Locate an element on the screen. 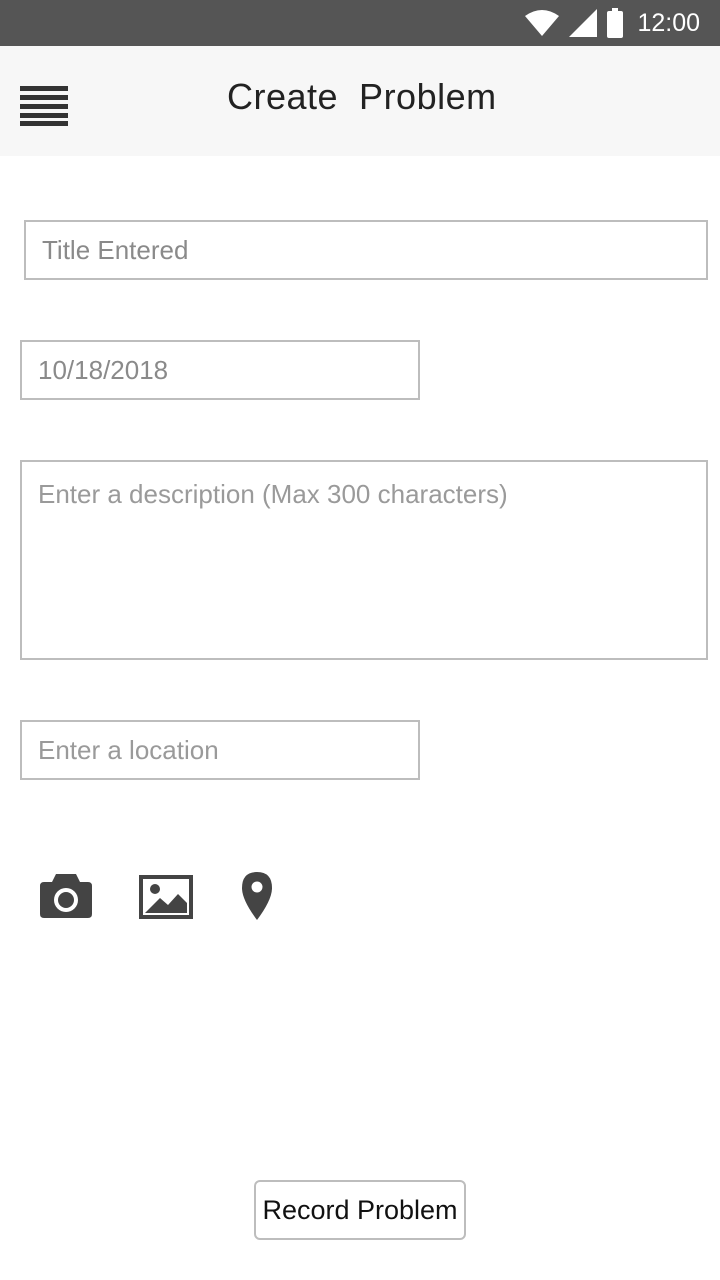  app-bar: Create Problem is located at coordinates (360, 101).